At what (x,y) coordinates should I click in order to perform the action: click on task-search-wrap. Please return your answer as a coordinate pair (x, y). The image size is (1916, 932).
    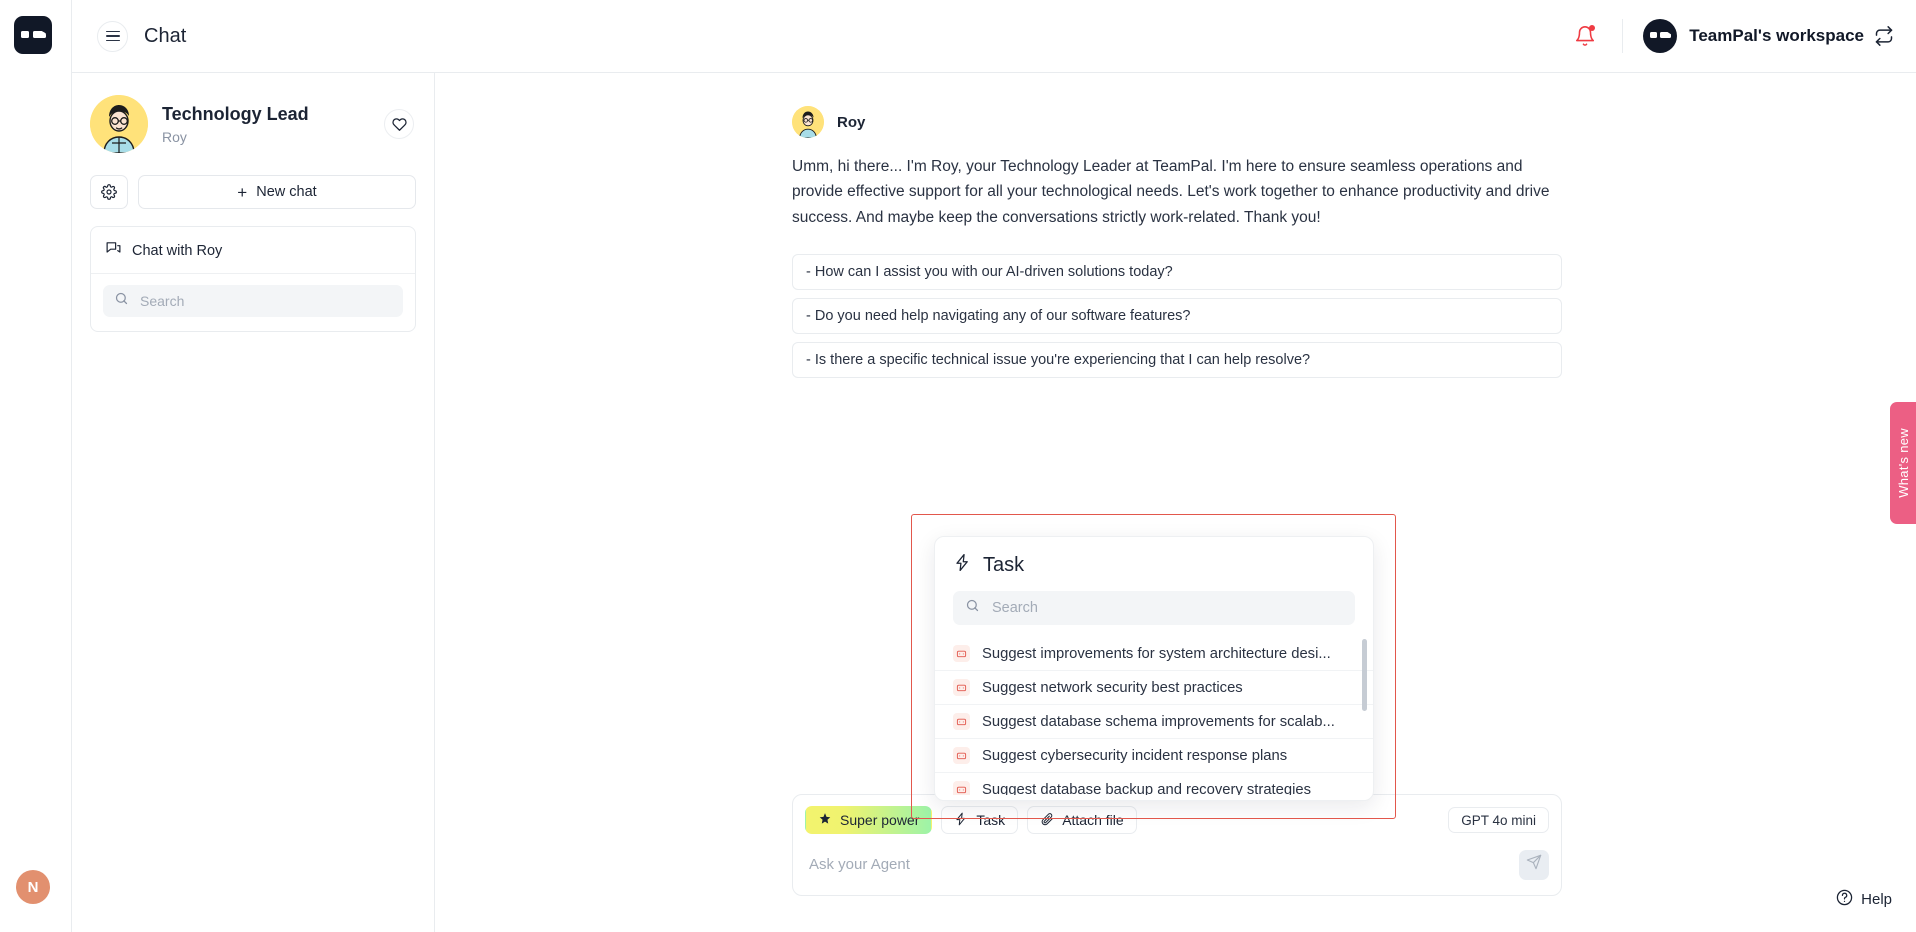
    Looking at the image, I should click on (1154, 606).